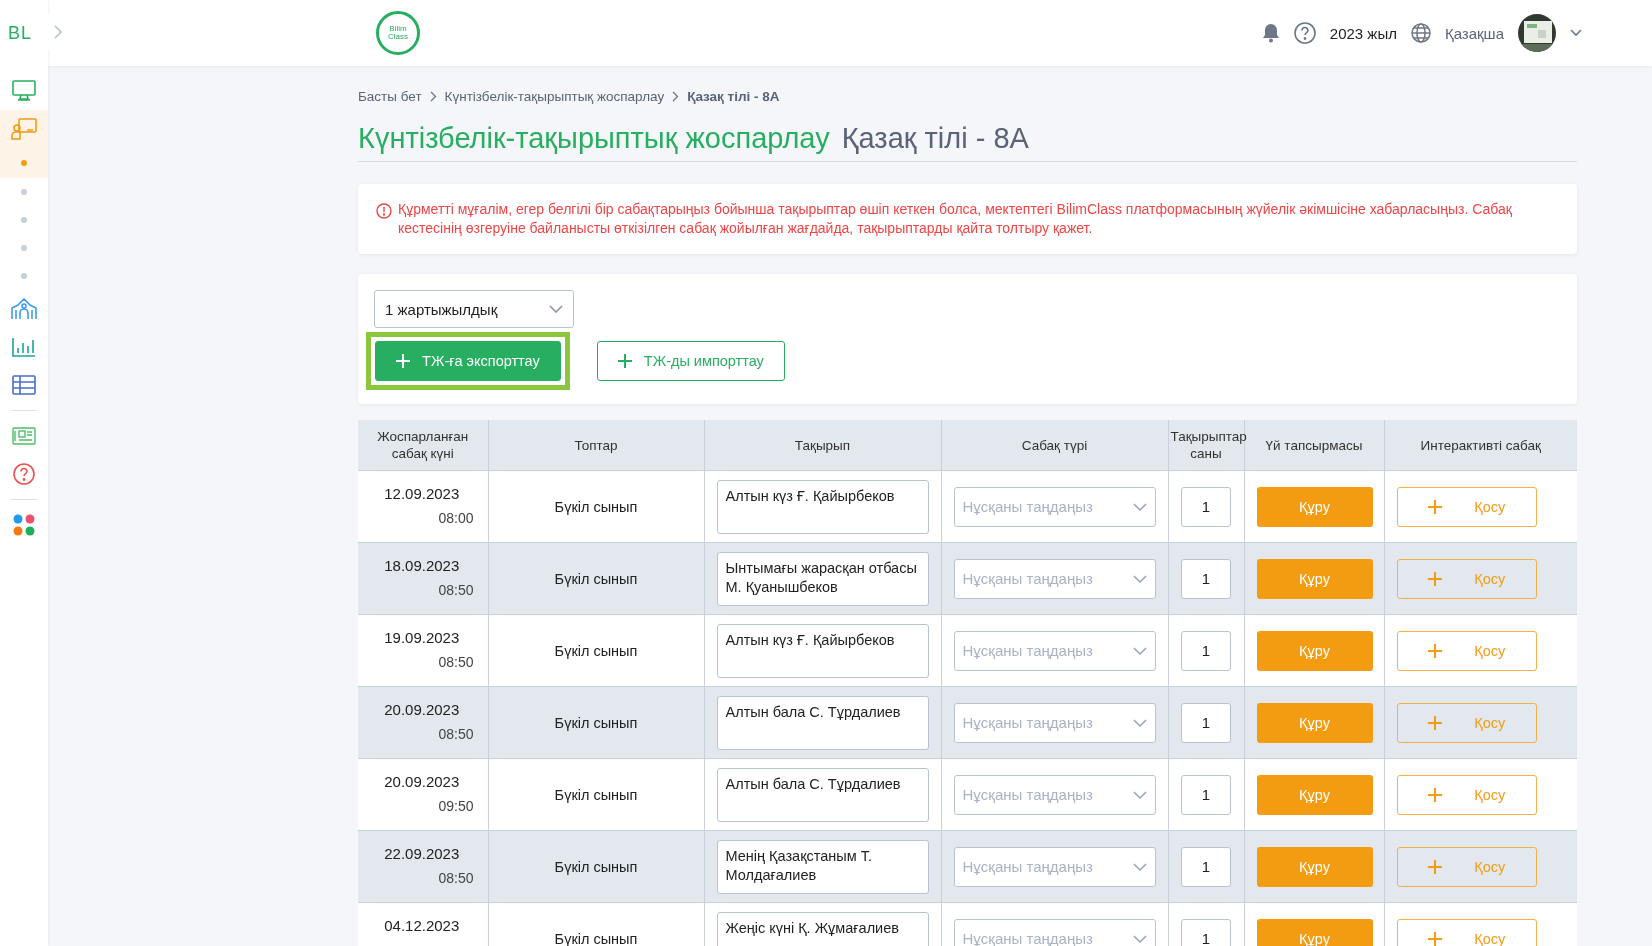  Describe the element at coordinates (1363, 33) in the screenshot. I see `school-year: 2023 жыл` at that location.